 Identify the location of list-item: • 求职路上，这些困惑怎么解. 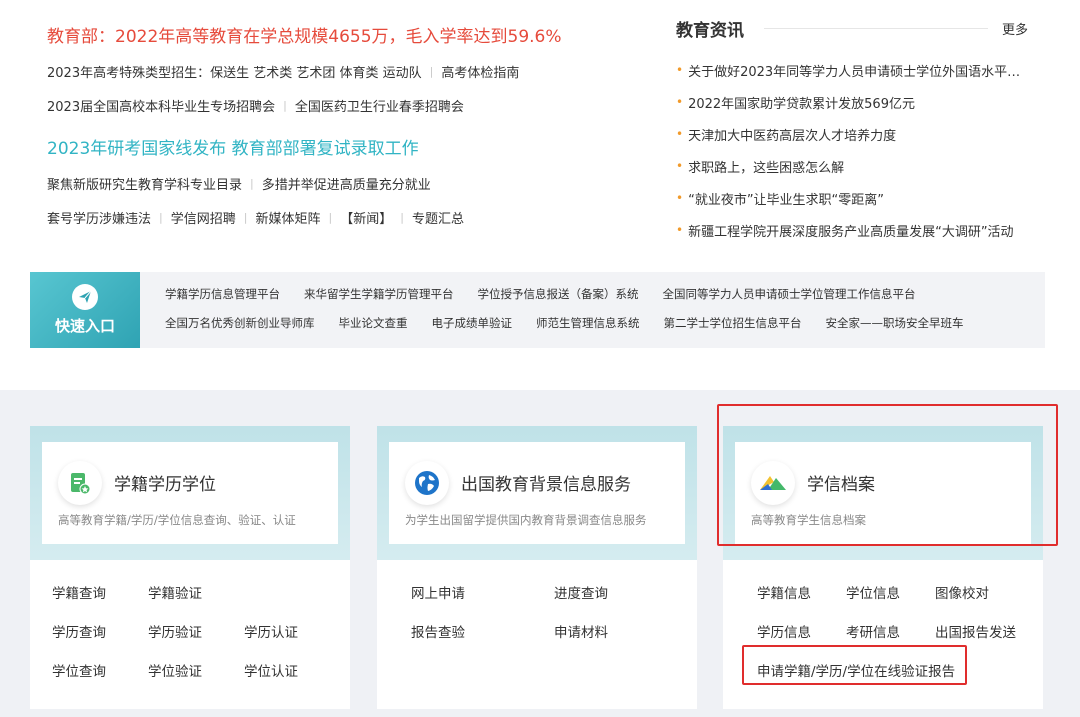
(852, 166).